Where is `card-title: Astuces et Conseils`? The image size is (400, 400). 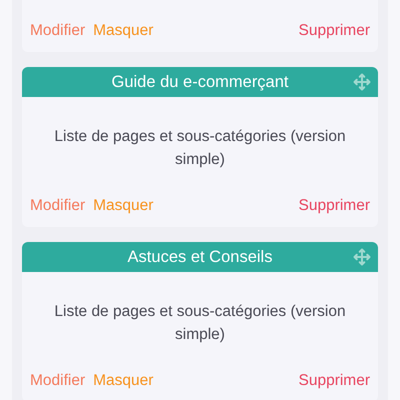 card-title: Astuces et Conseils is located at coordinates (200, 257).